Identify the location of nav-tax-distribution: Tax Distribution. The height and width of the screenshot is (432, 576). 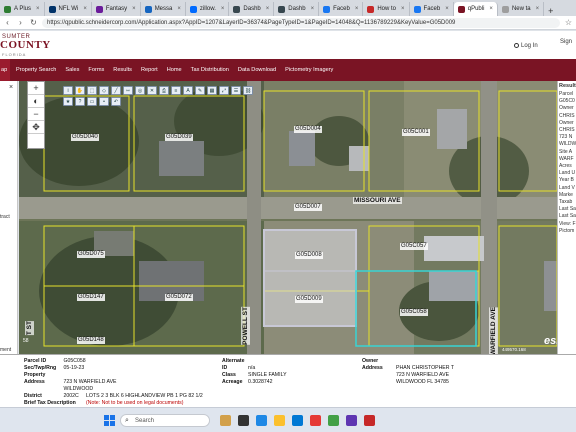
(210, 70).